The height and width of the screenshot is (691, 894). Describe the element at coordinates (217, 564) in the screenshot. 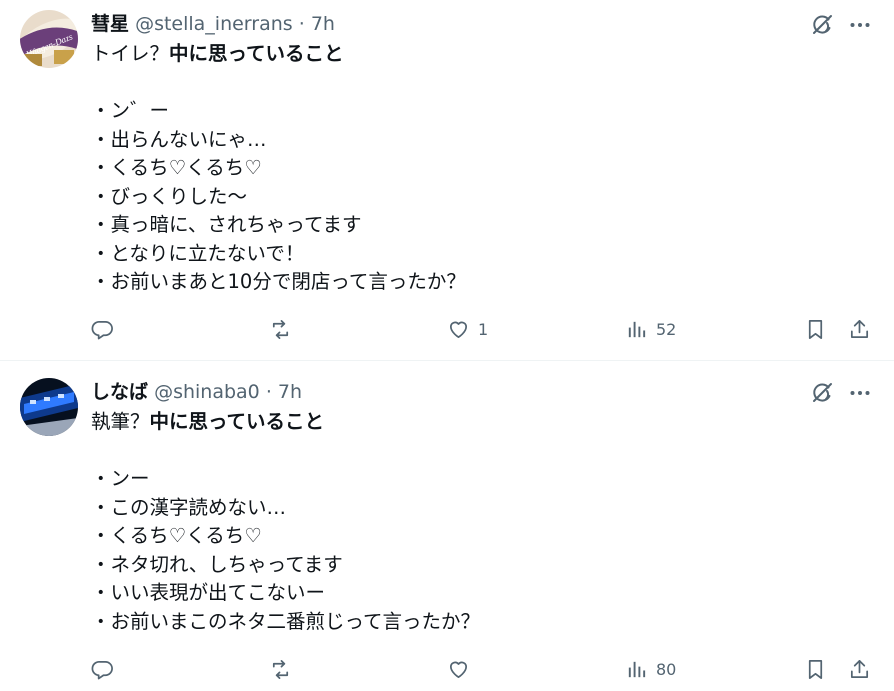

I see `list-item: ・ネタ切れ、しちゃってます` at that location.